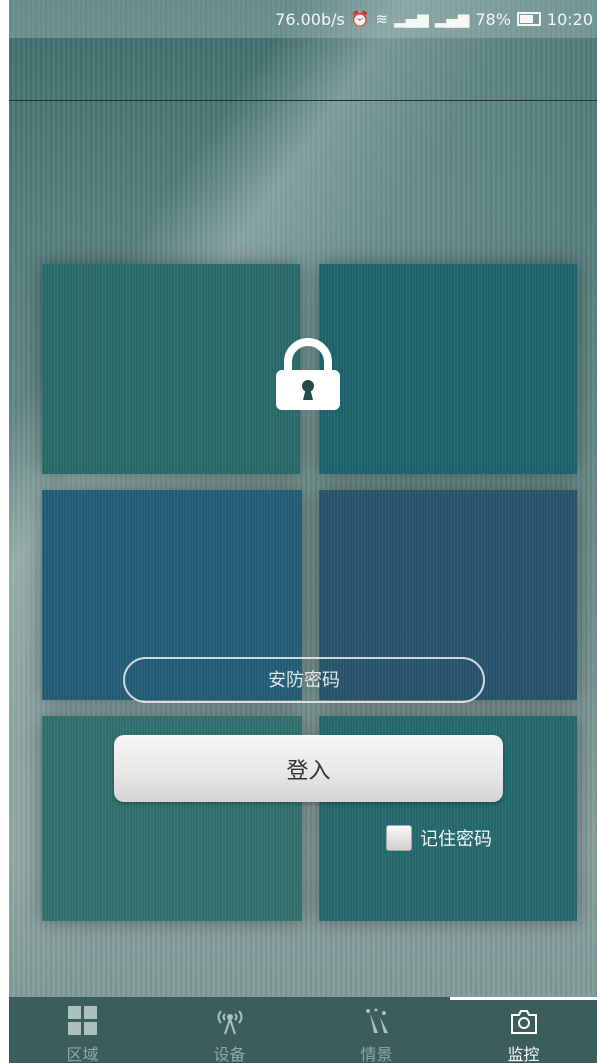 This screenshot has width=597, height=1063. Describe the element at coordinates (382, 19) in the screenshot. I see `wifi-icon: ≋` at that location.